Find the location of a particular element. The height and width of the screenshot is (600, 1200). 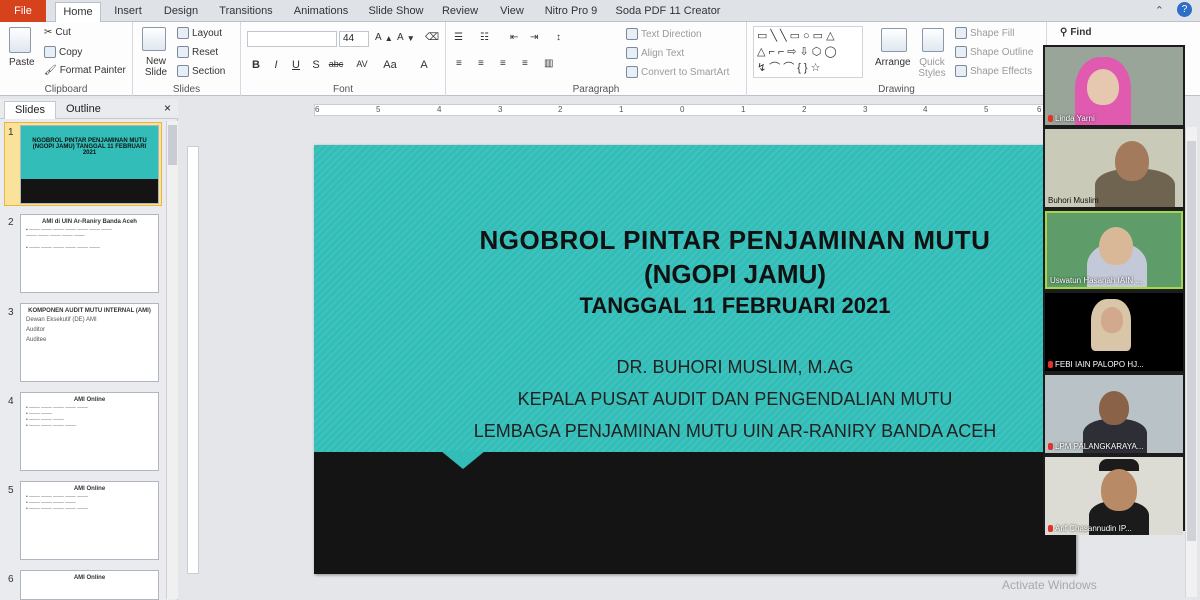

thumb-number: 4 is located at coordinates (11, 401).